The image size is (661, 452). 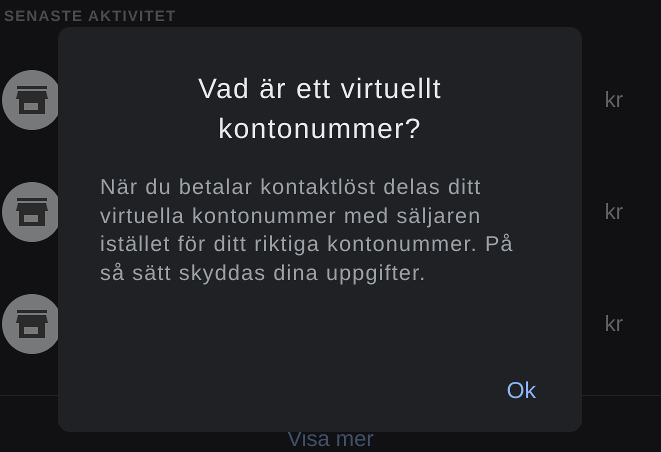 I want to click on dialog-title: Vad är ett virtuellt kontonummer?, so click(x=320, y=109).